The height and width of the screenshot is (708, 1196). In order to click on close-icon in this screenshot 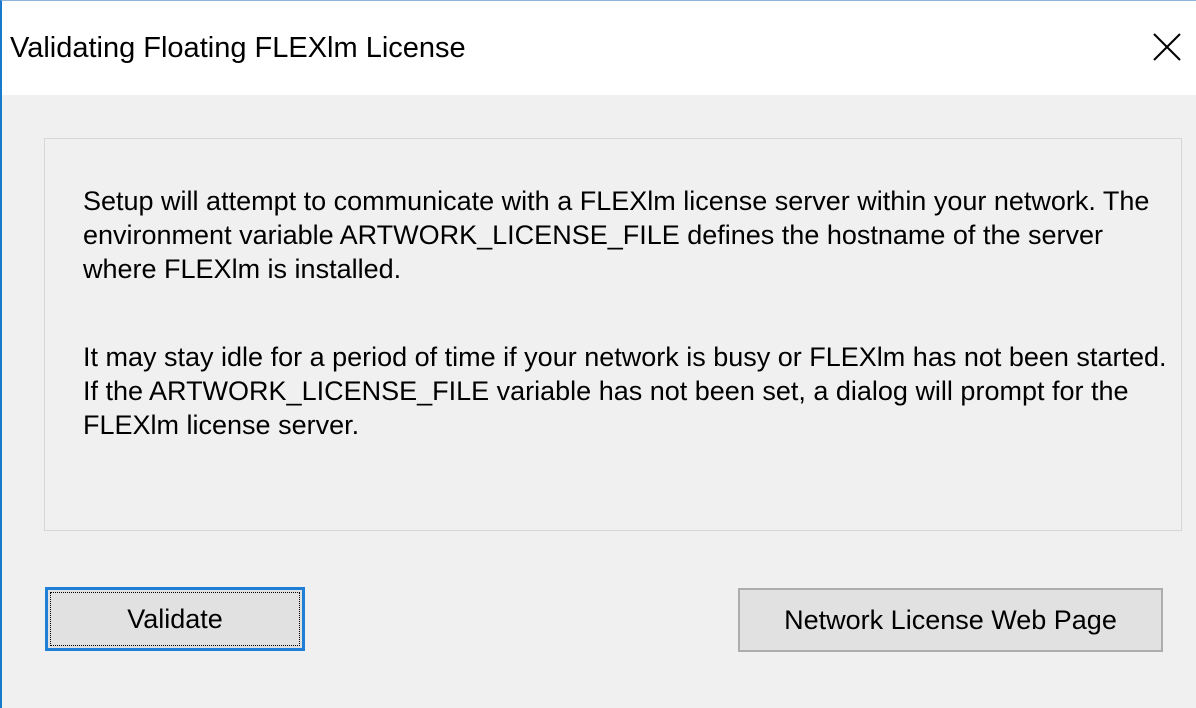, I will do `click(1167, 47)`.